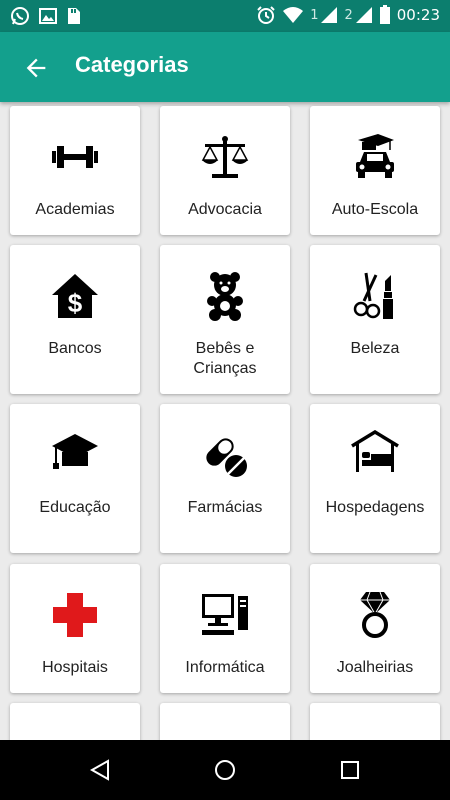 This screenshot has width=450, height=800. I want to click on signal-icon, so click(329, 15).